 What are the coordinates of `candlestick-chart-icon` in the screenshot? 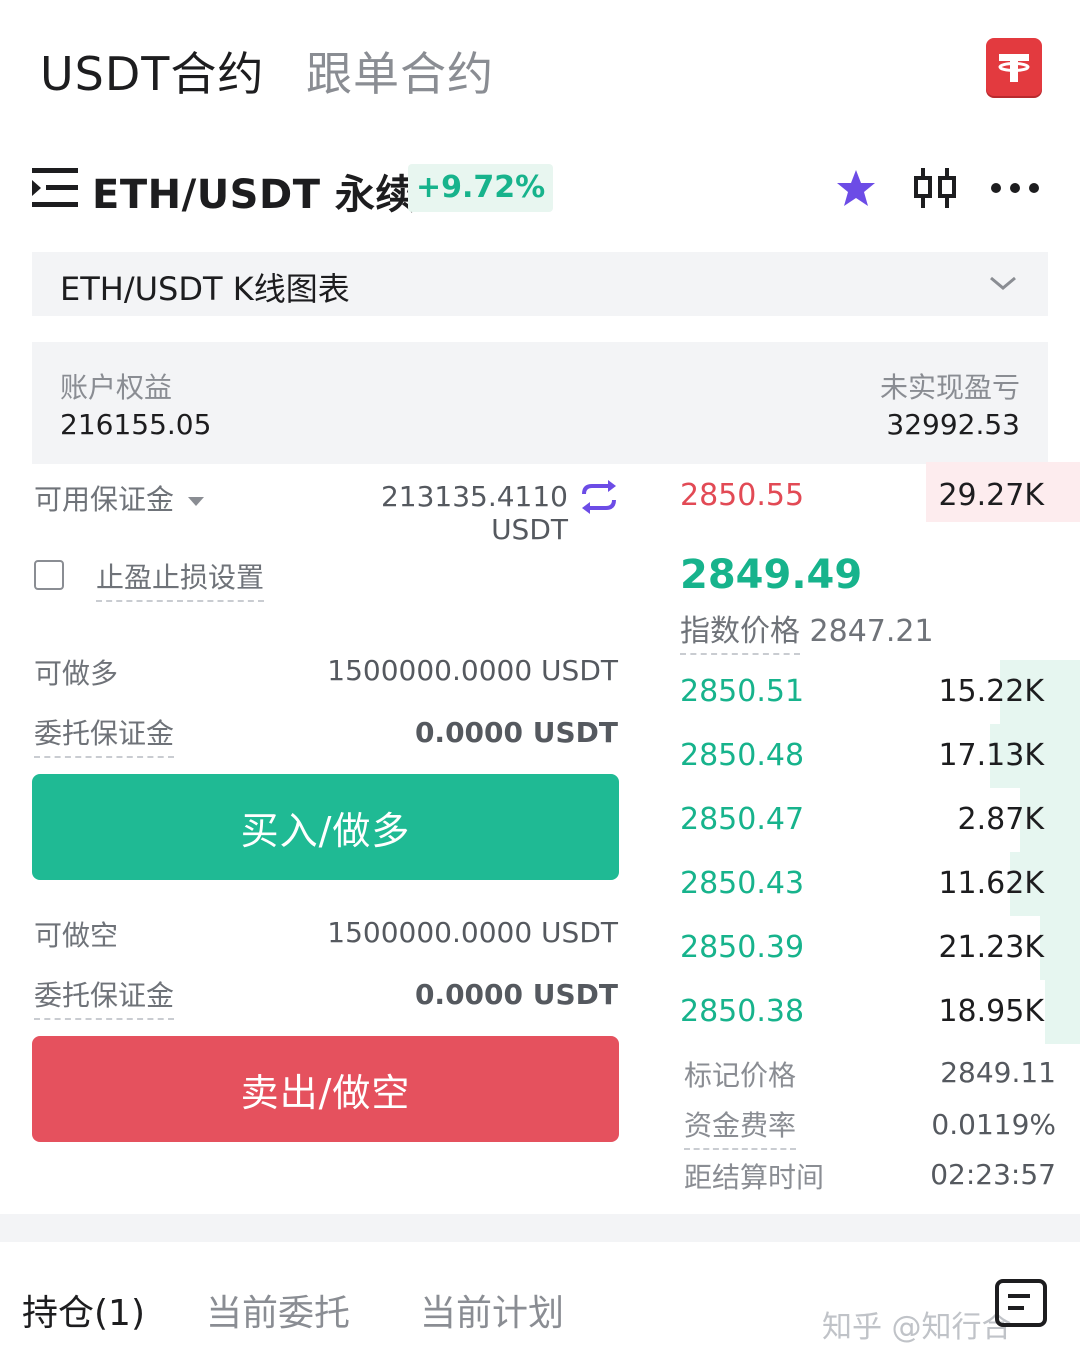 It's located at (935, 188).